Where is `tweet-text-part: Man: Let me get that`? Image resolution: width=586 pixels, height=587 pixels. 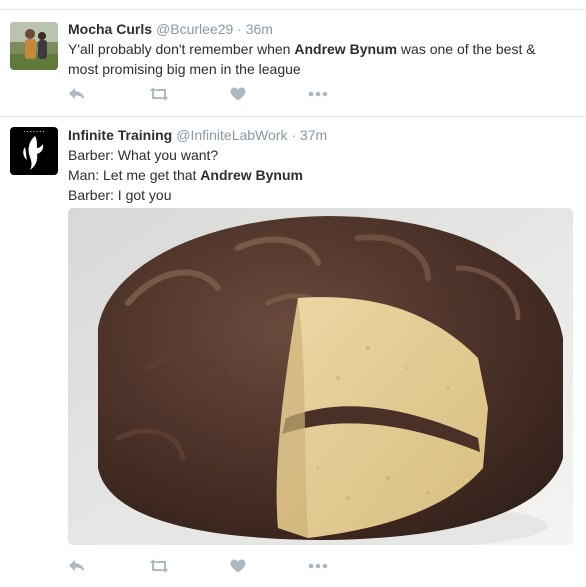 tweet-text-part: Man: Let me get that is located at coordinates (134, 175).